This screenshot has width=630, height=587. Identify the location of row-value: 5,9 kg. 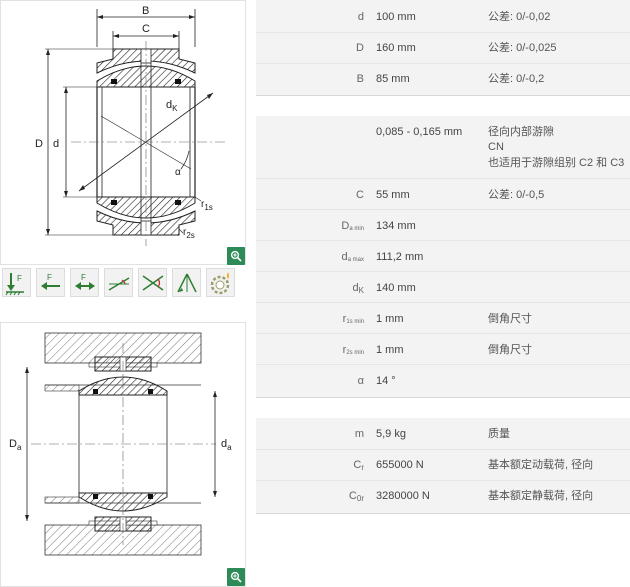
(391, 434).